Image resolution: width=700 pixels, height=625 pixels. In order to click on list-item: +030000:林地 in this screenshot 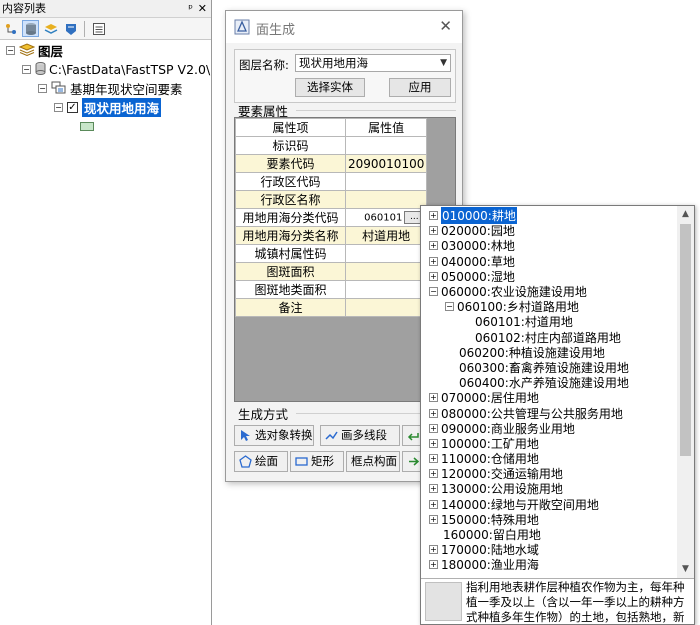, I will do `click(549, 245)`.